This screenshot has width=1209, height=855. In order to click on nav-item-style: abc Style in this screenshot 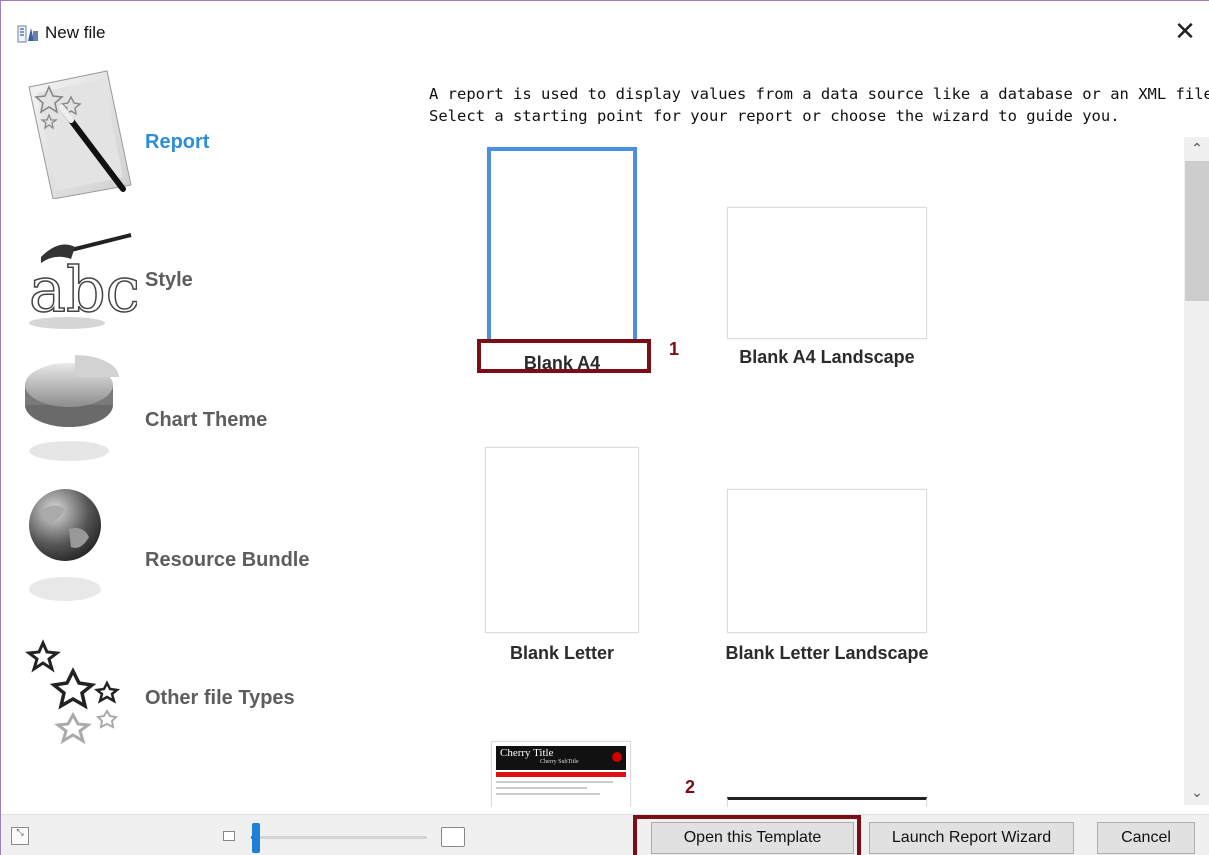, I will do `click(213, 274)`.